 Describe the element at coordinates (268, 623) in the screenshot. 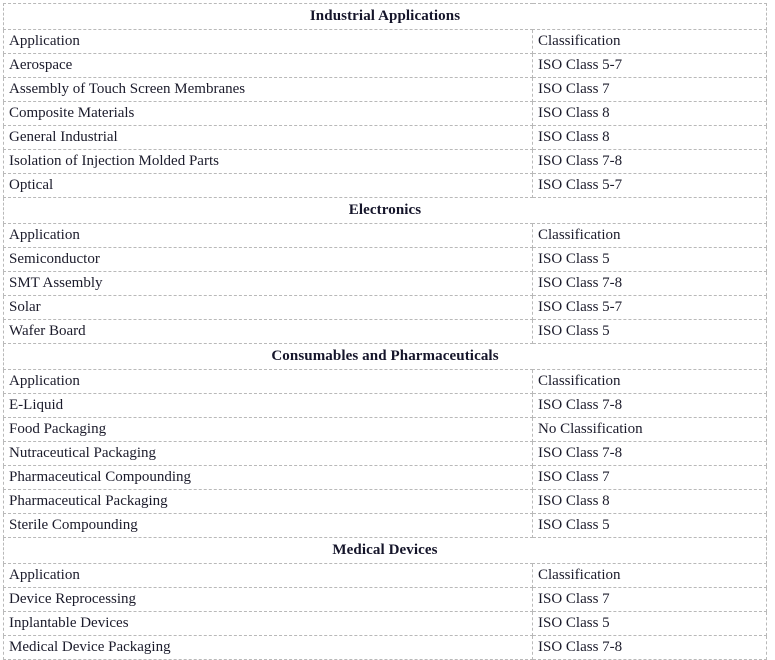

I see `cell-application: Inplantable Devices` at that location.